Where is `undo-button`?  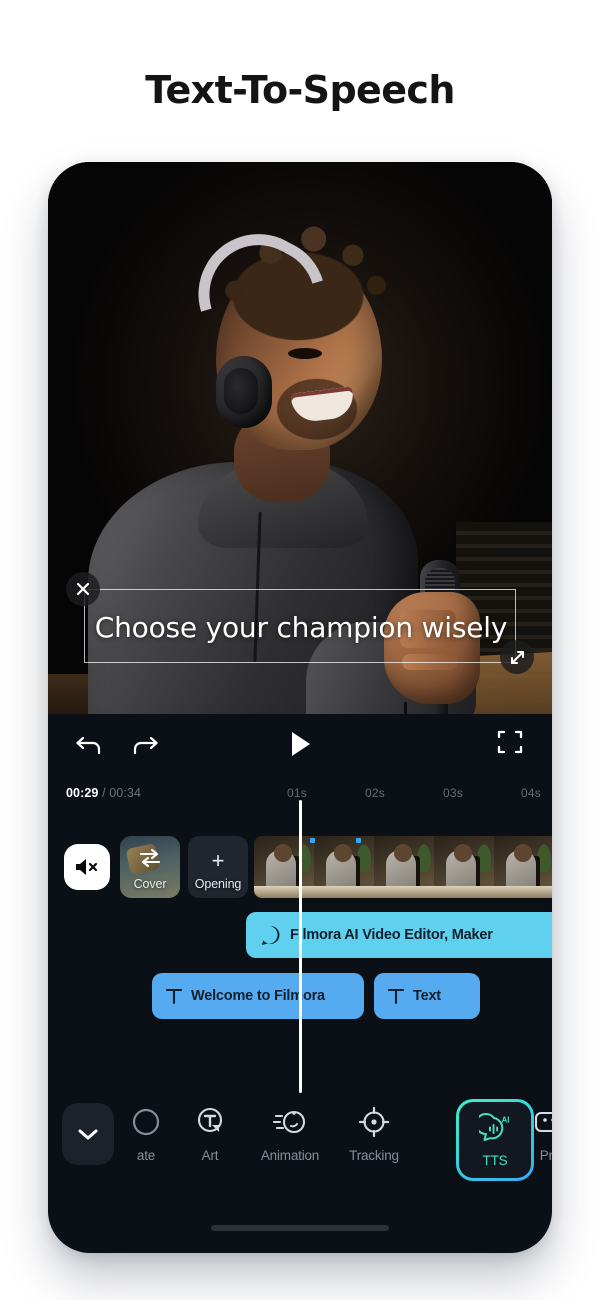 undo-button is located at coordinates (89, 745).